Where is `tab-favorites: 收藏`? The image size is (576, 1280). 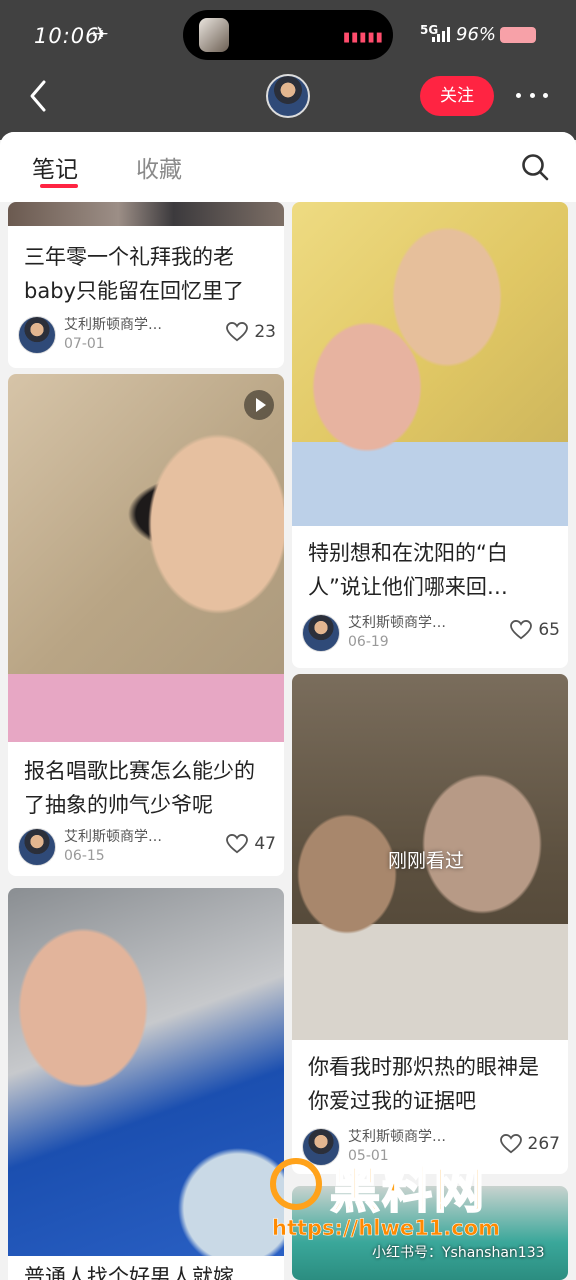 tab-favorites: 收藏 is located at coordinates (159, 167).